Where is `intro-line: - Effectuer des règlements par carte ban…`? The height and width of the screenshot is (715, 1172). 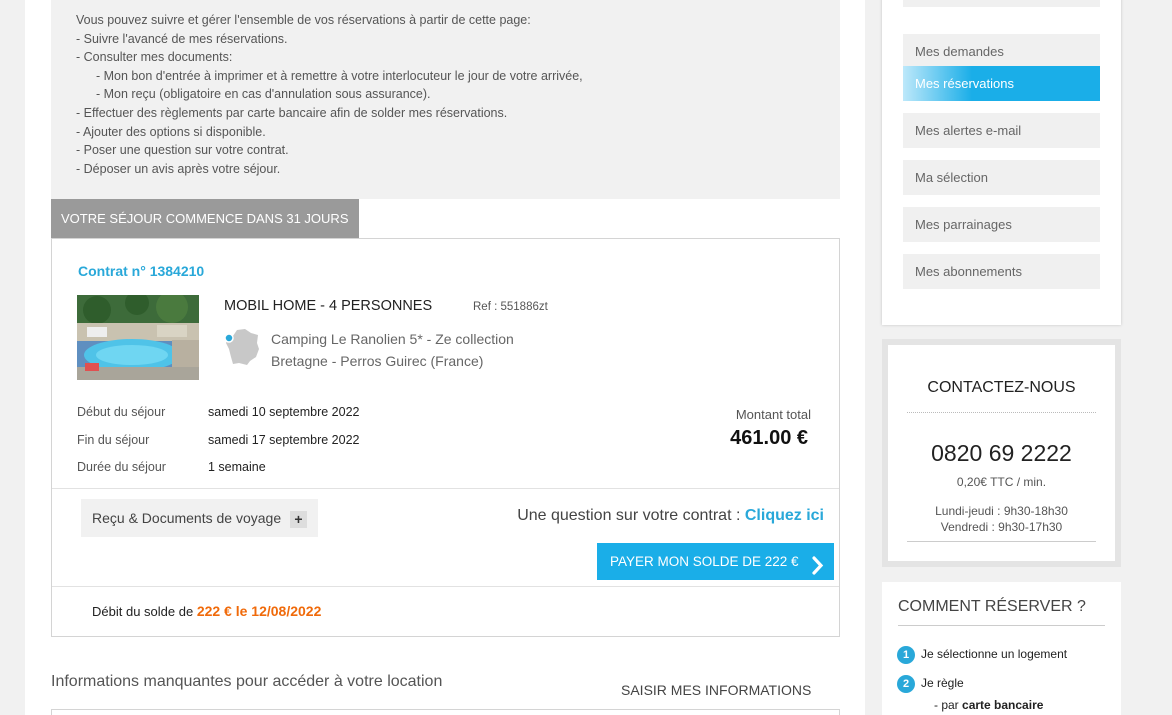
intro-line: - Effectuer des règlements par carte ban… is located at coordinates (292, 112).